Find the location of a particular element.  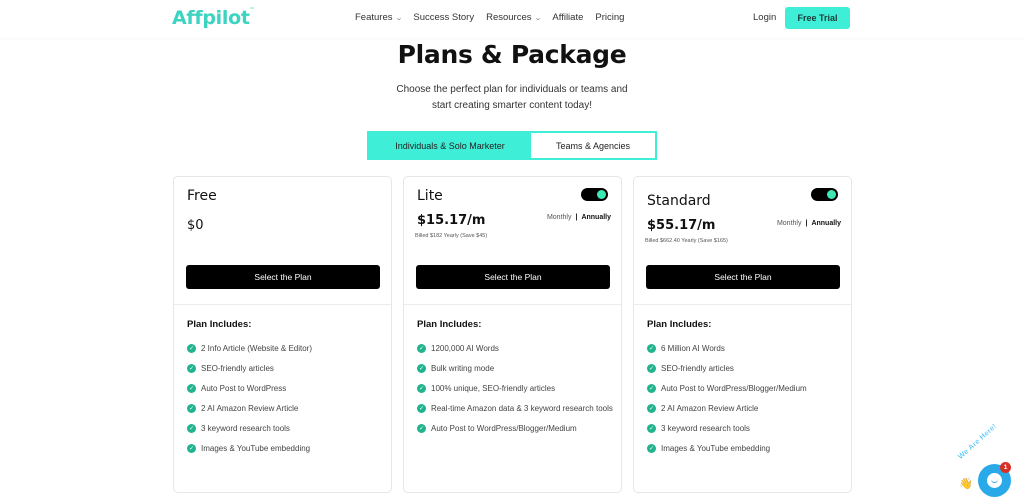

chat-notification-badge: 1 is located at coordinates (1005, 467).